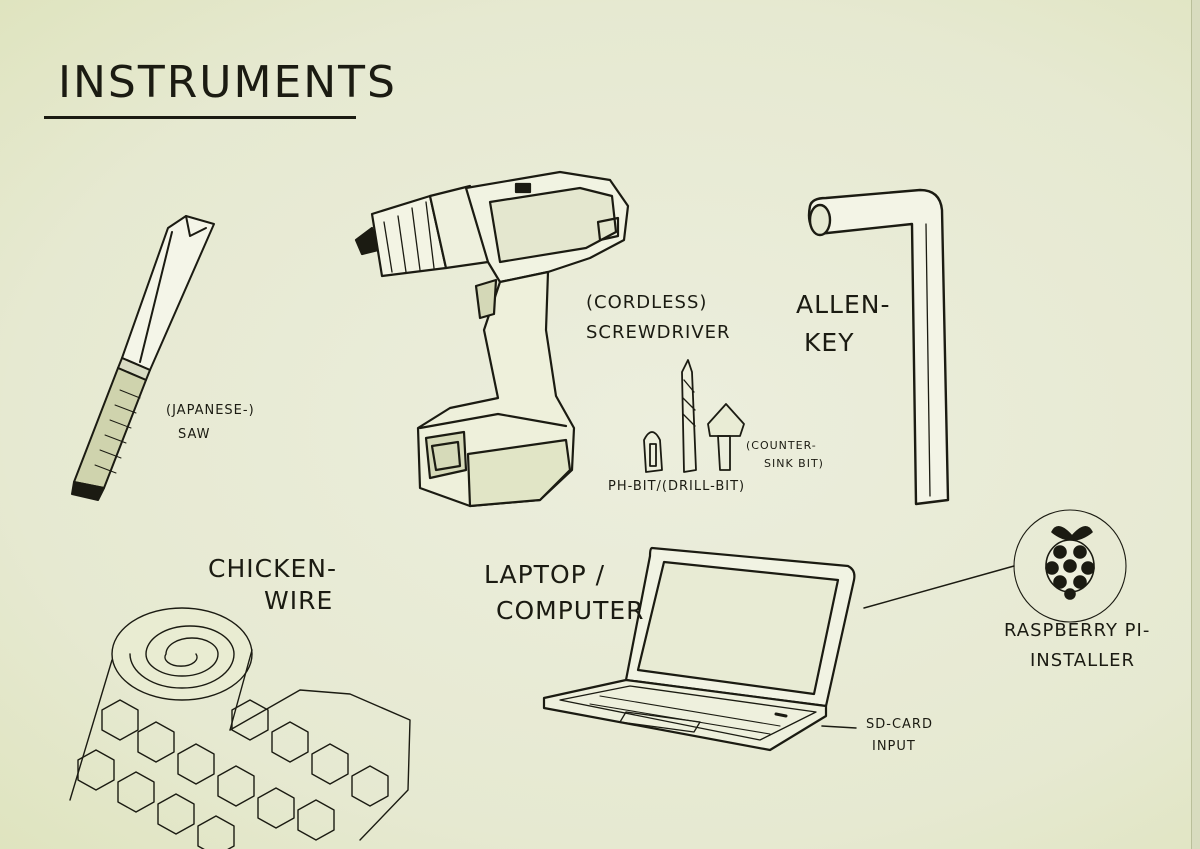 The height and width of the screenshot is (849, 1200). What do you see at coordinates (781, 445) in the screenshot?
I see `countersink-label-line1: (COUNTER-` at bounding box center [781, 445].